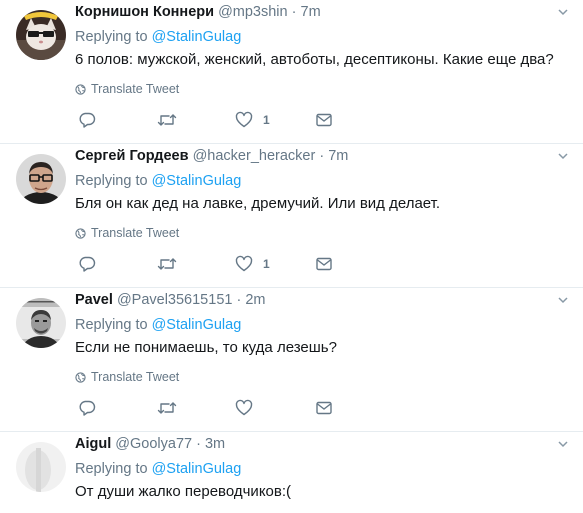  I want to click on display-name: Pavel, so click(94, 300).